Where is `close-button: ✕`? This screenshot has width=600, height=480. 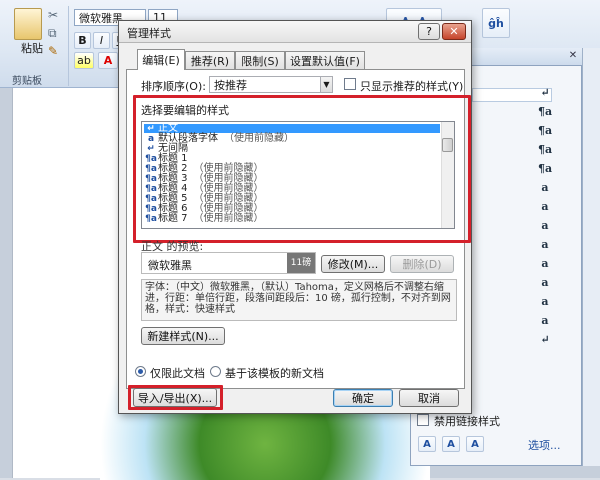 close-button: ✕ is located at coordinates (454, 31).